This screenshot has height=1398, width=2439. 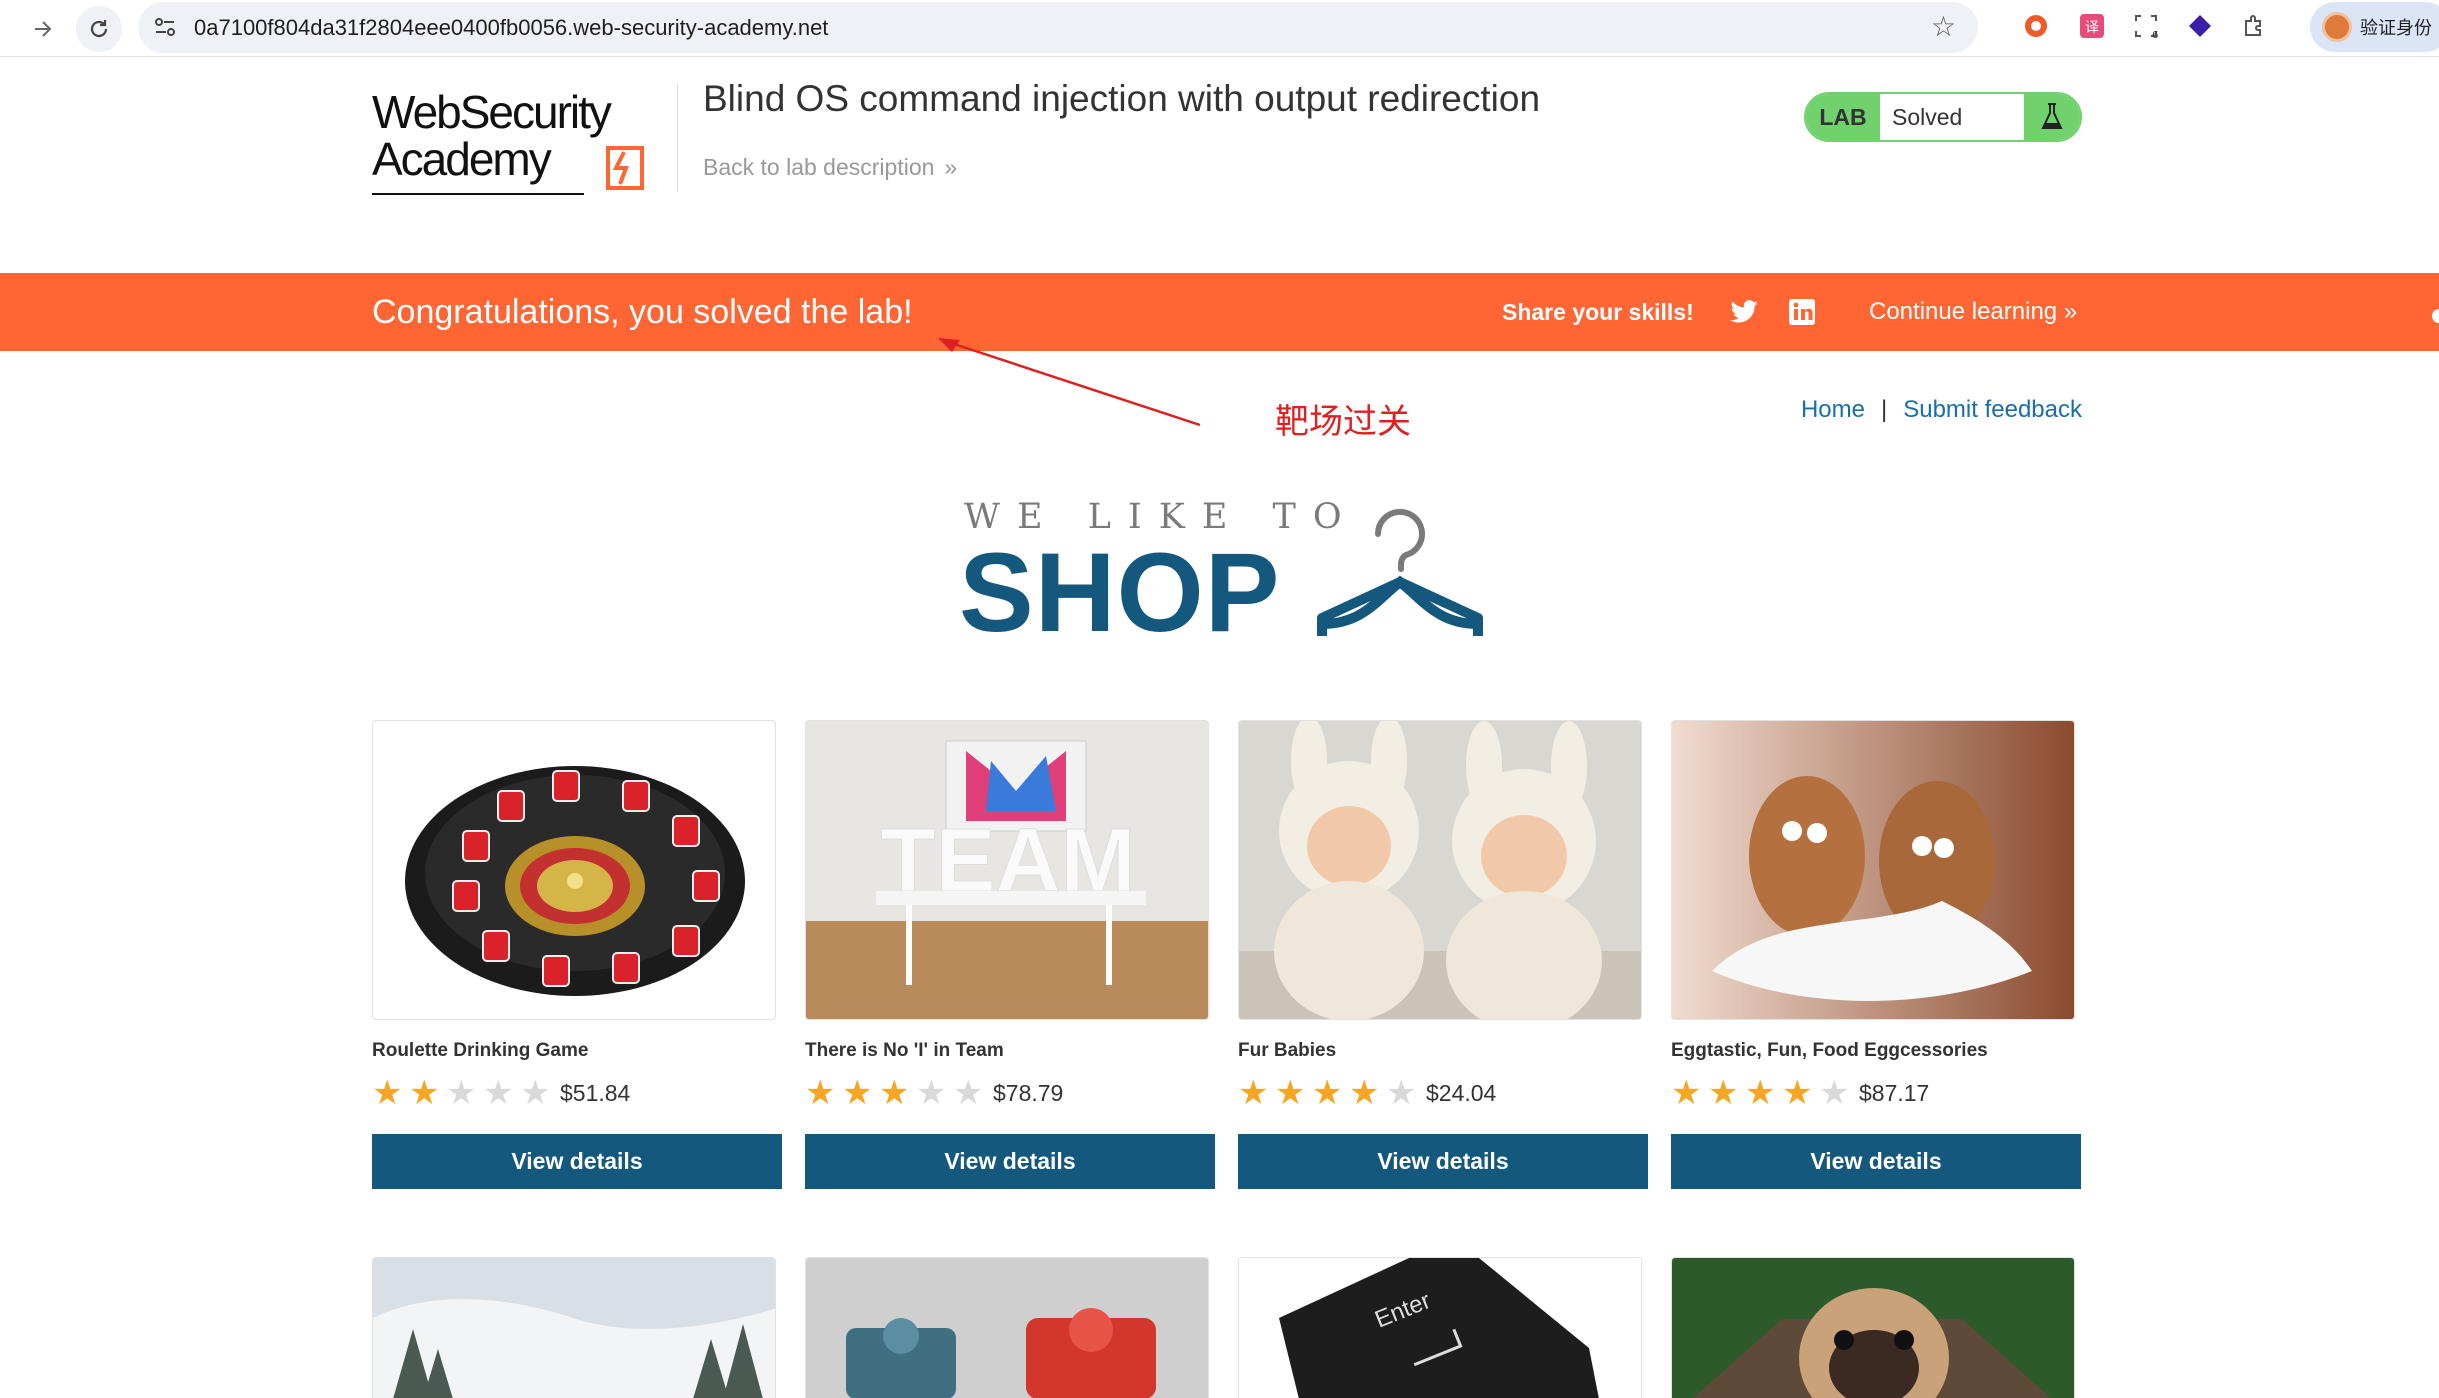 I want to click on logo-line2: Academy, so click(x=462, y=159).